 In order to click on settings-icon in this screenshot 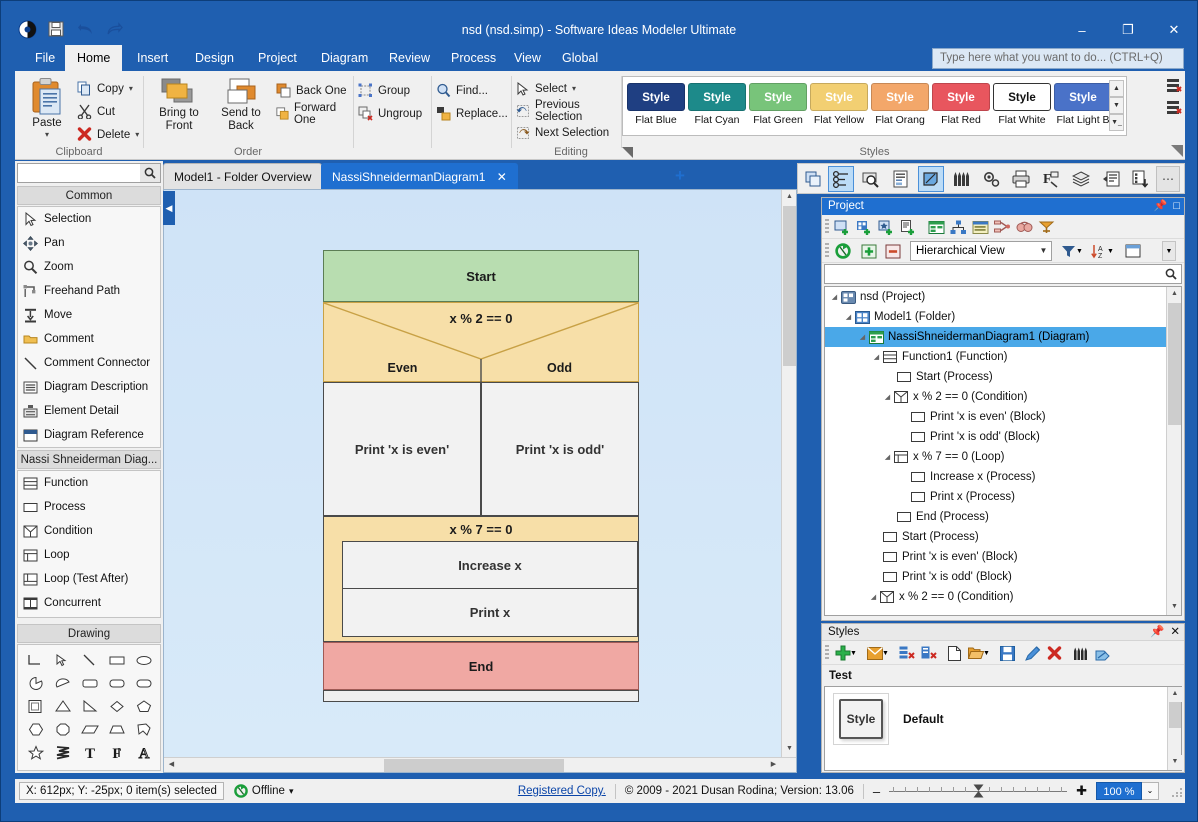, I will do `click(991, 179)`.